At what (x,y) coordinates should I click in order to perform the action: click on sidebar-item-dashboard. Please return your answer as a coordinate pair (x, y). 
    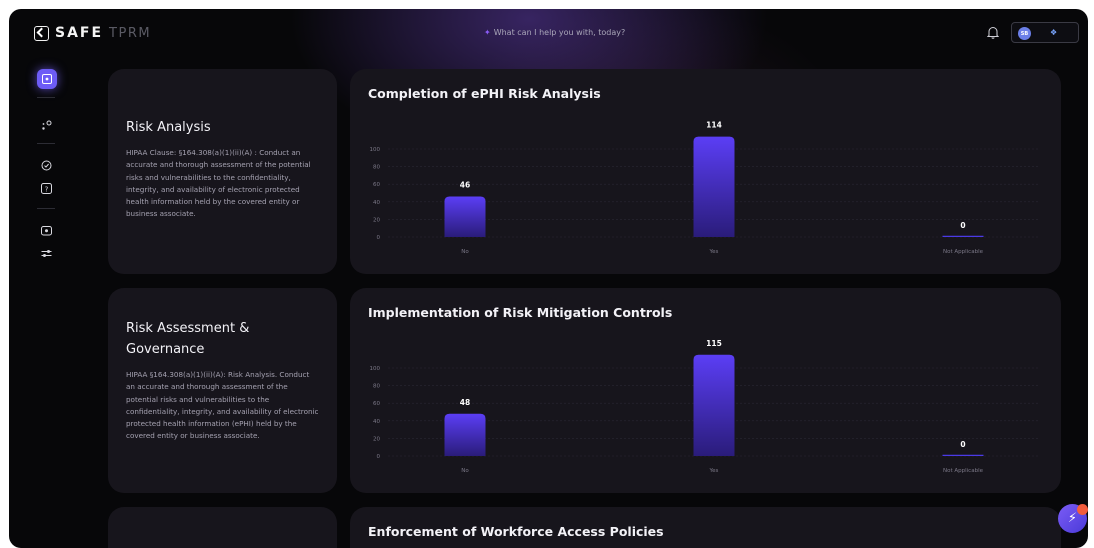
    Looking at the image, I should click on (47, 79).